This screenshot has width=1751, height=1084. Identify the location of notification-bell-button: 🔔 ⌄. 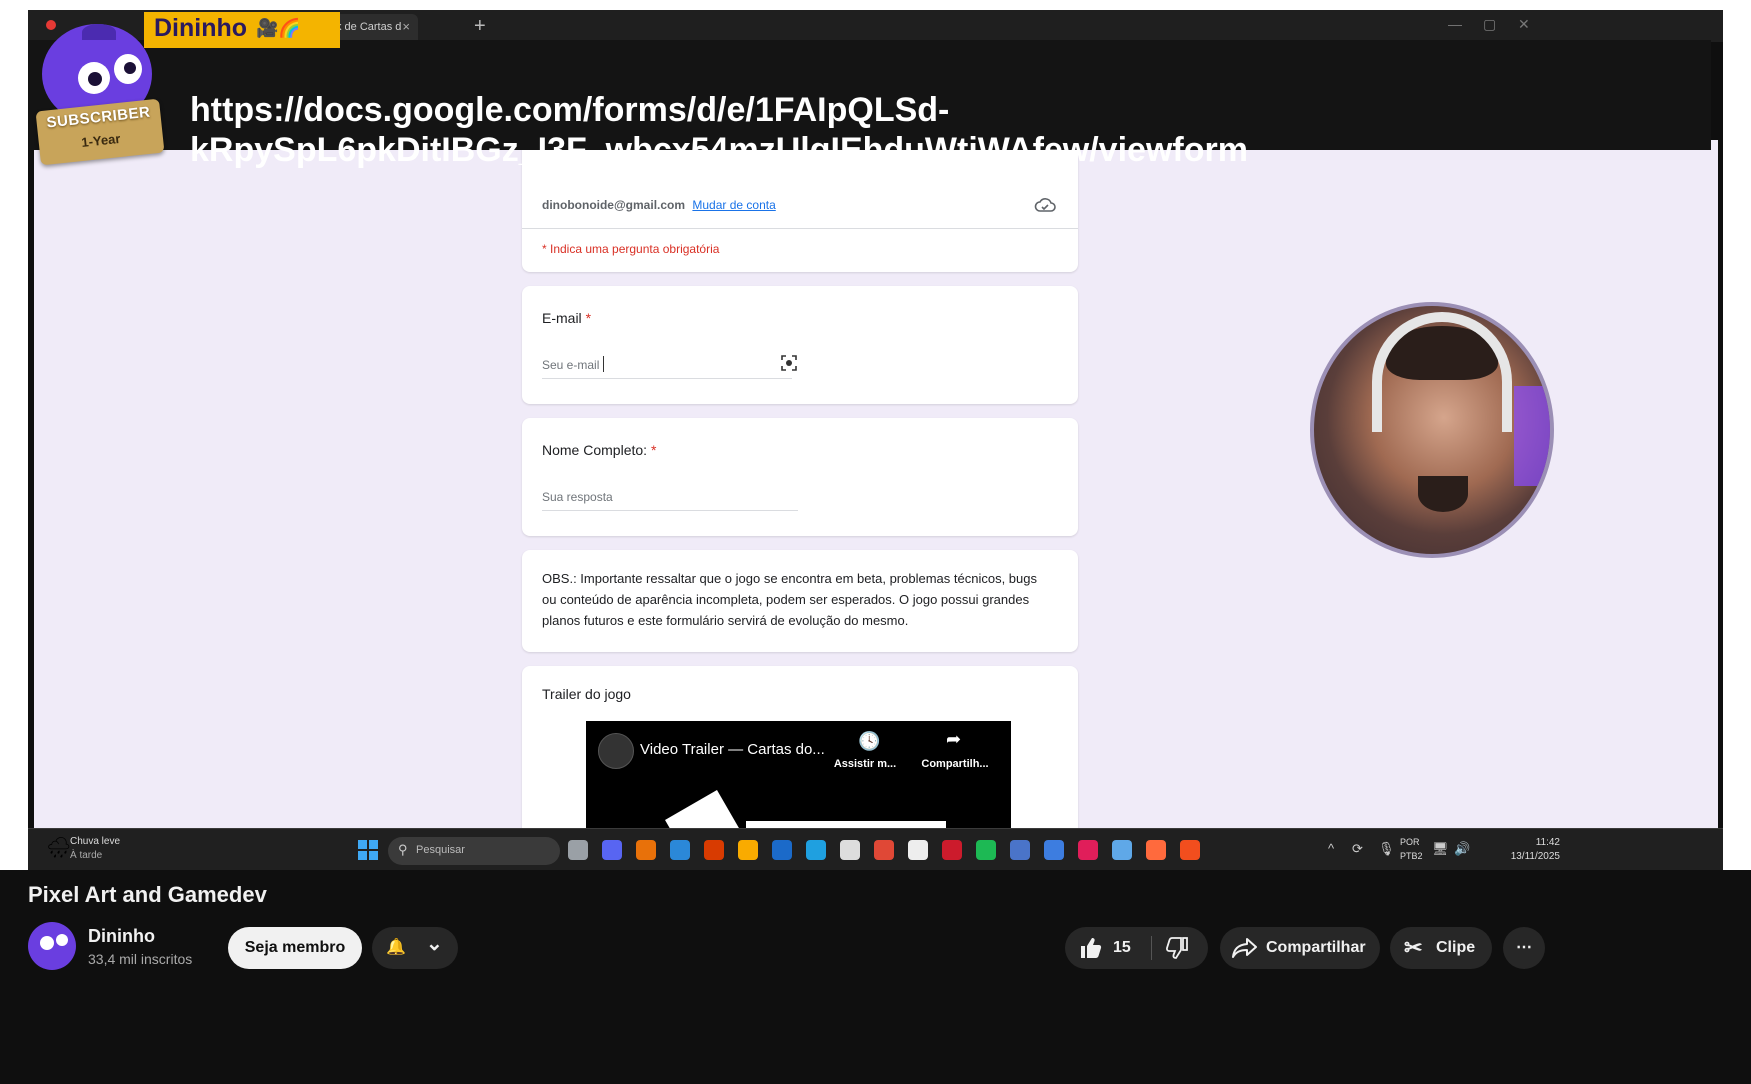
(415, 948).